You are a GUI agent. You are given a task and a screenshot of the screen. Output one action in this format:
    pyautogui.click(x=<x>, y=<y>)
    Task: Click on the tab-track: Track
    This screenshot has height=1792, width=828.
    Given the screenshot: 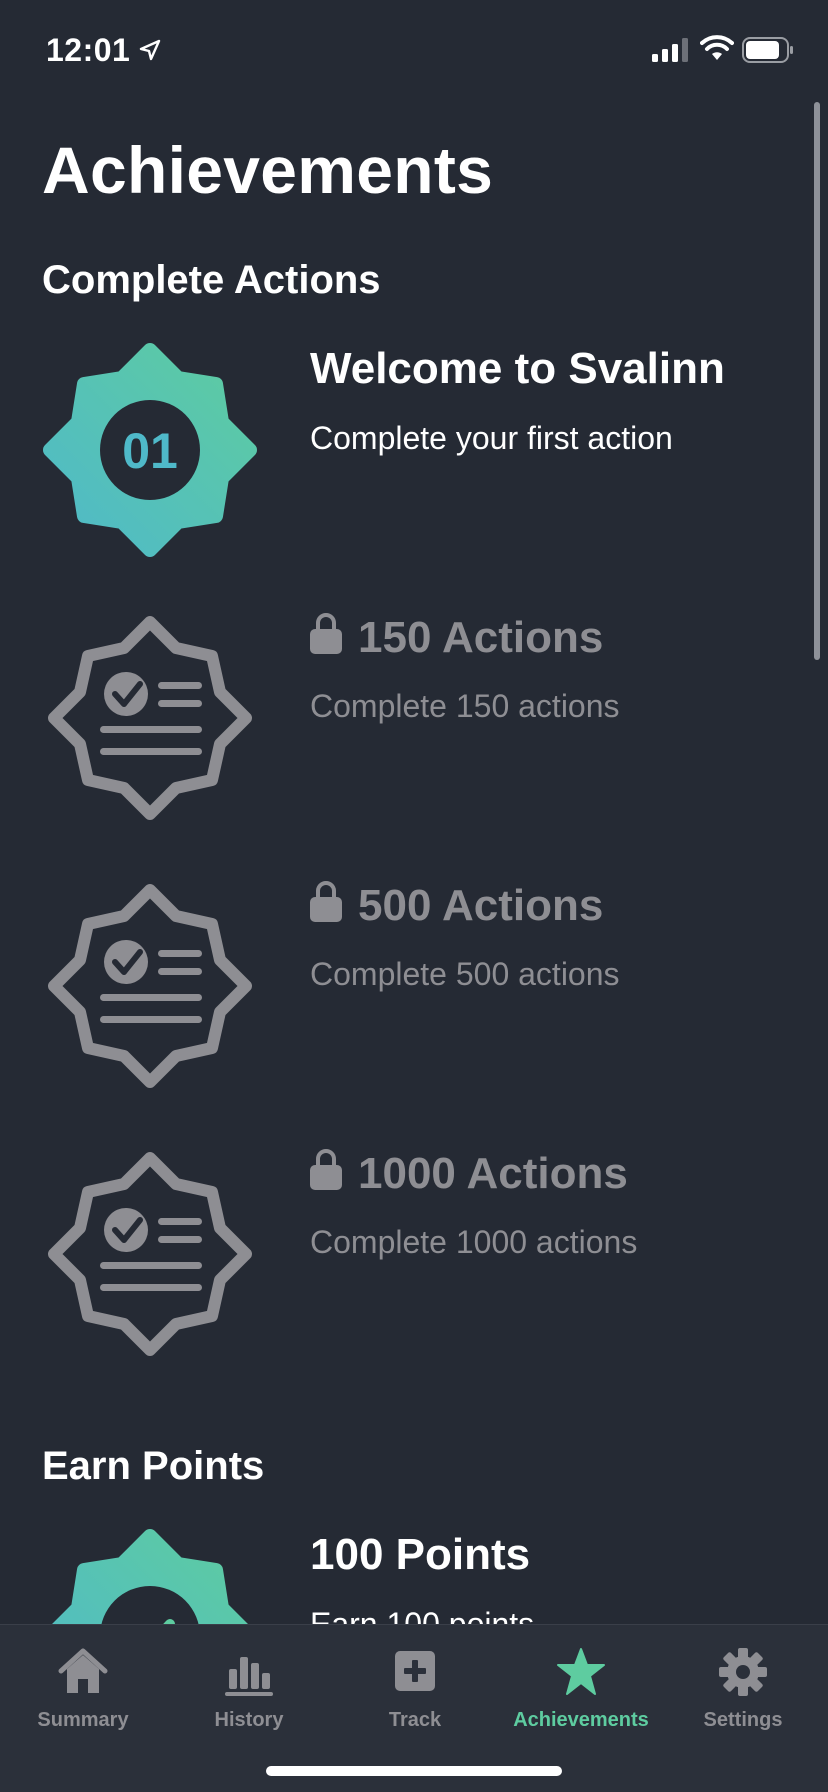 What is the action you would take?
    pyautogui.click(x=415, y=1689)
    